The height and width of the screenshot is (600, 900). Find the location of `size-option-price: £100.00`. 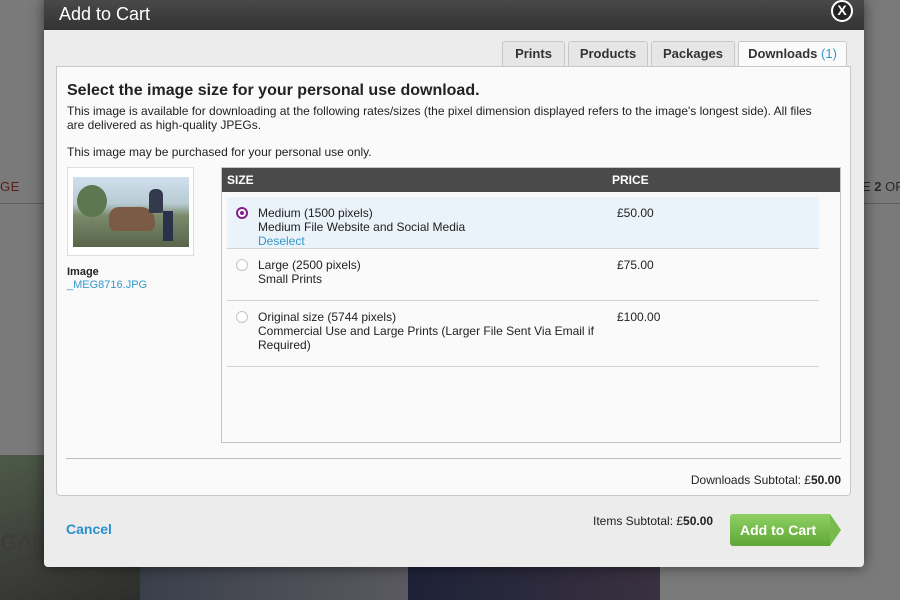

size-option-price: £100.00 is located at coordinates (639, 317).